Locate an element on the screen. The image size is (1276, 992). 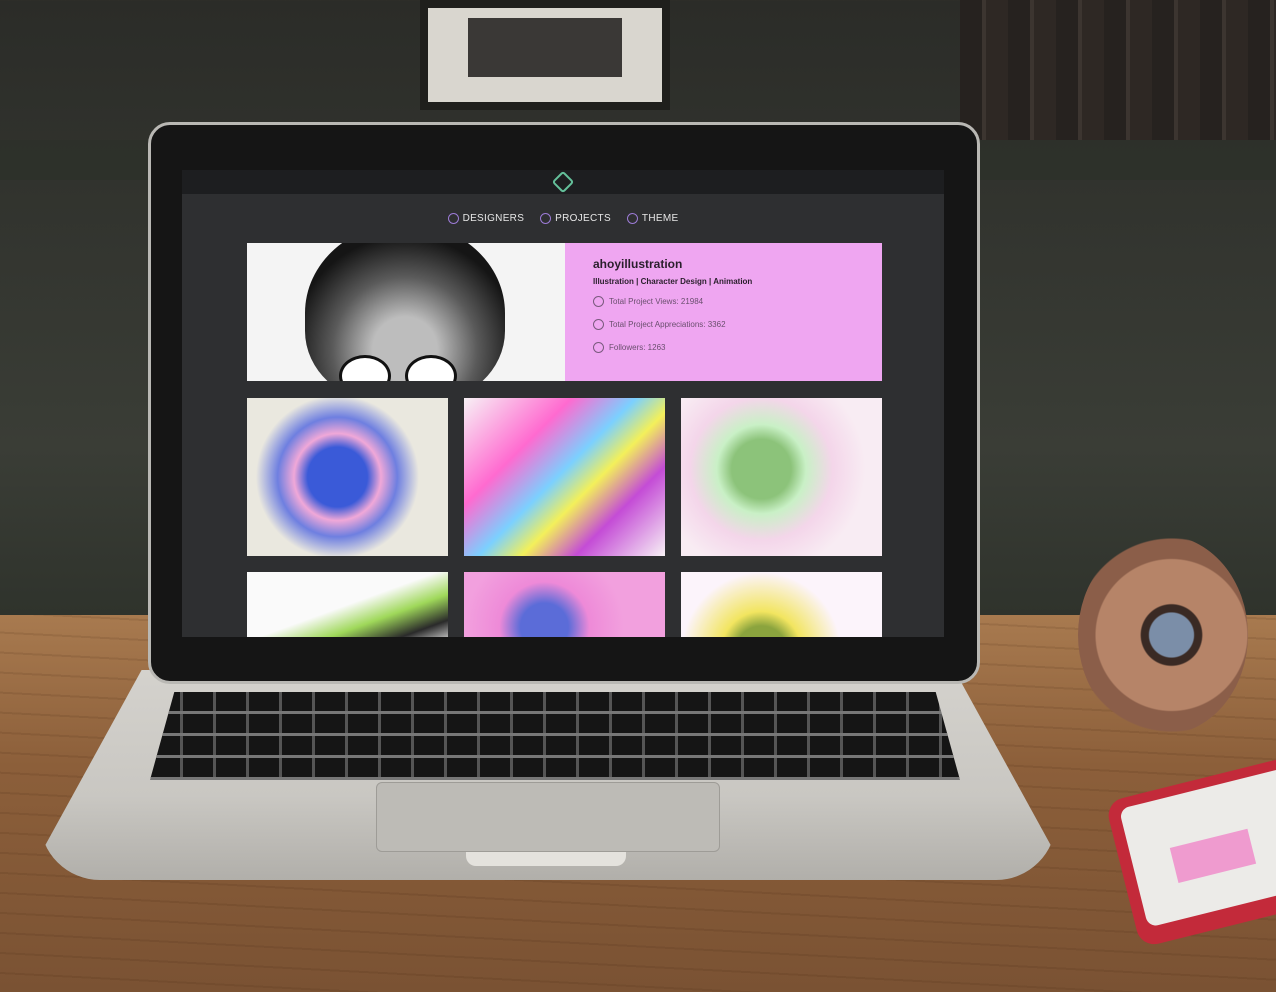
wall-picture-frame is located at coordinates (545, 55).